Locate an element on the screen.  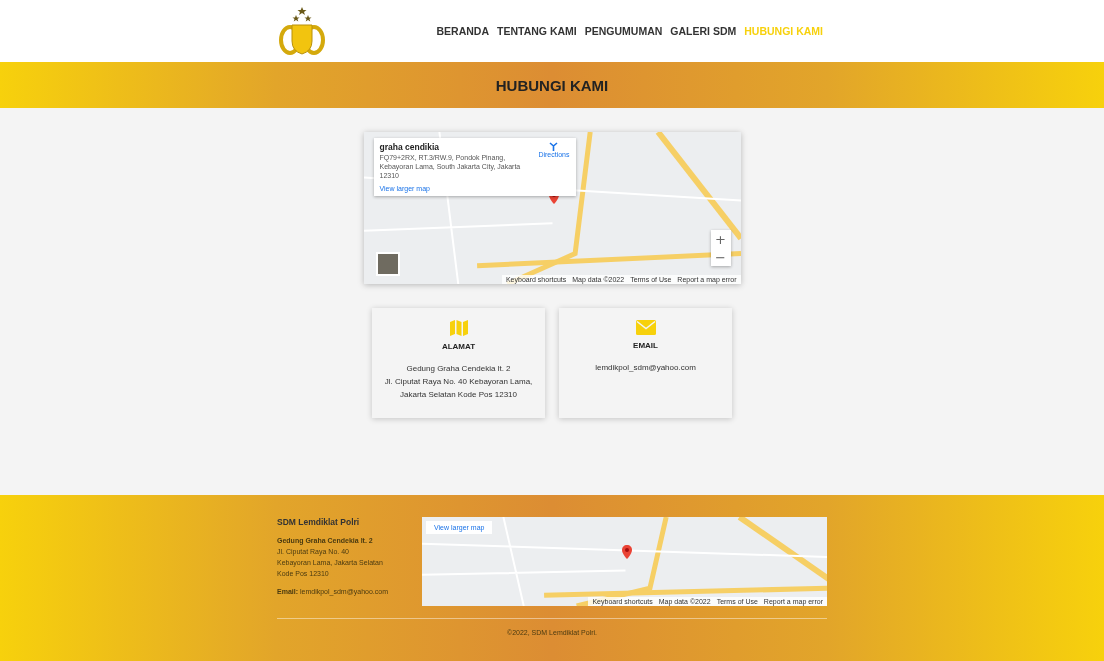
satellite-thumbnail is located at coordinates (387, 264).